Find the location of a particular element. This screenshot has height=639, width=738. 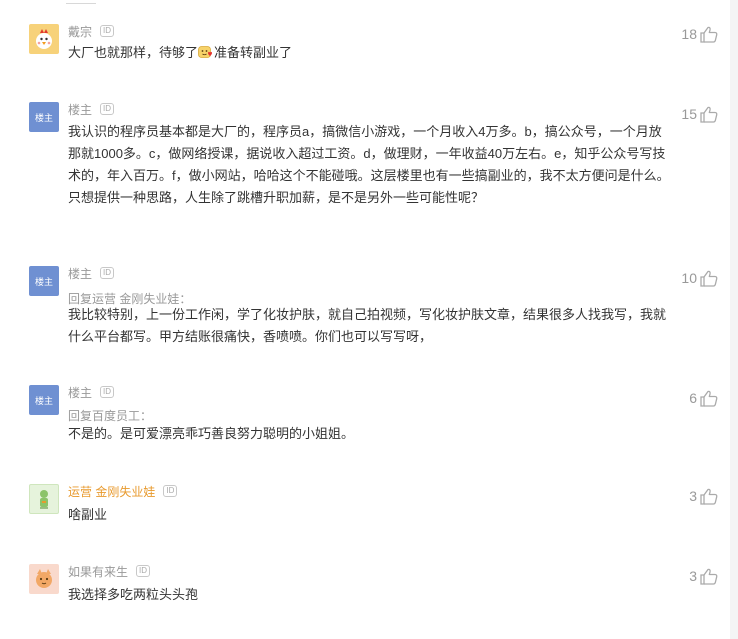

like-count: 10 is located at coordinates (689, 278).